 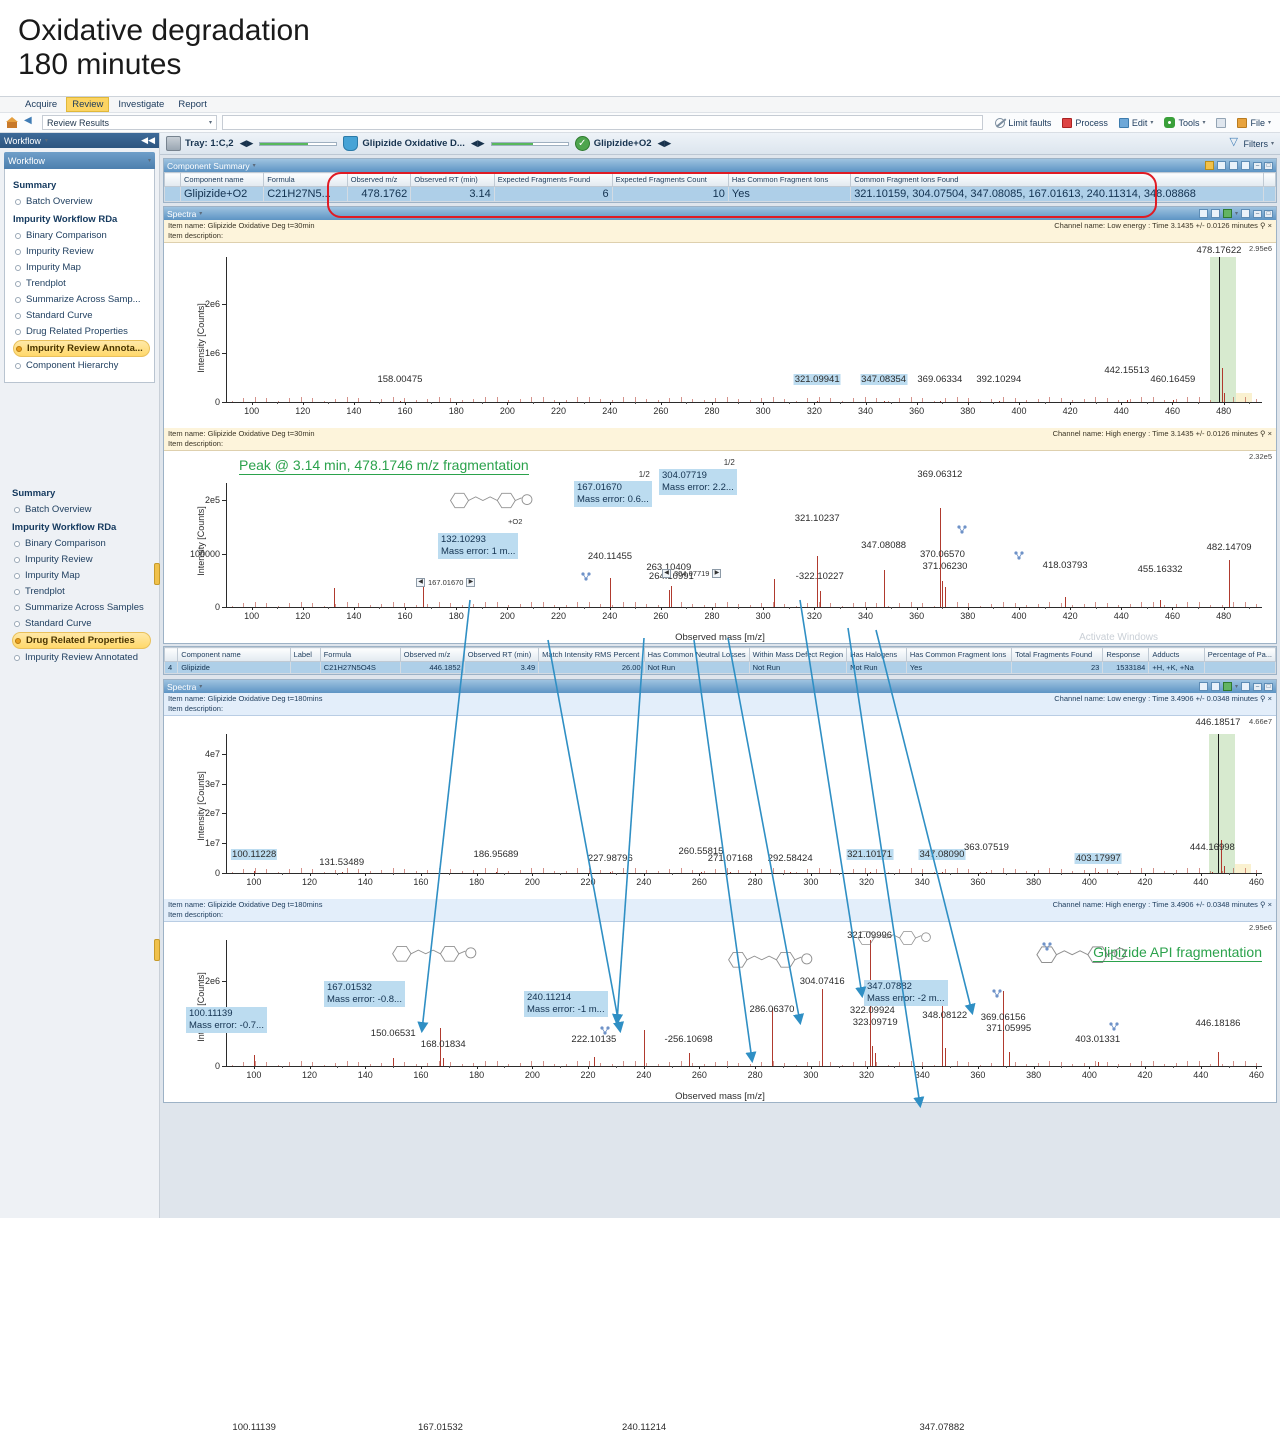 I want to click on info-icon, so click(x=1209, y=165).